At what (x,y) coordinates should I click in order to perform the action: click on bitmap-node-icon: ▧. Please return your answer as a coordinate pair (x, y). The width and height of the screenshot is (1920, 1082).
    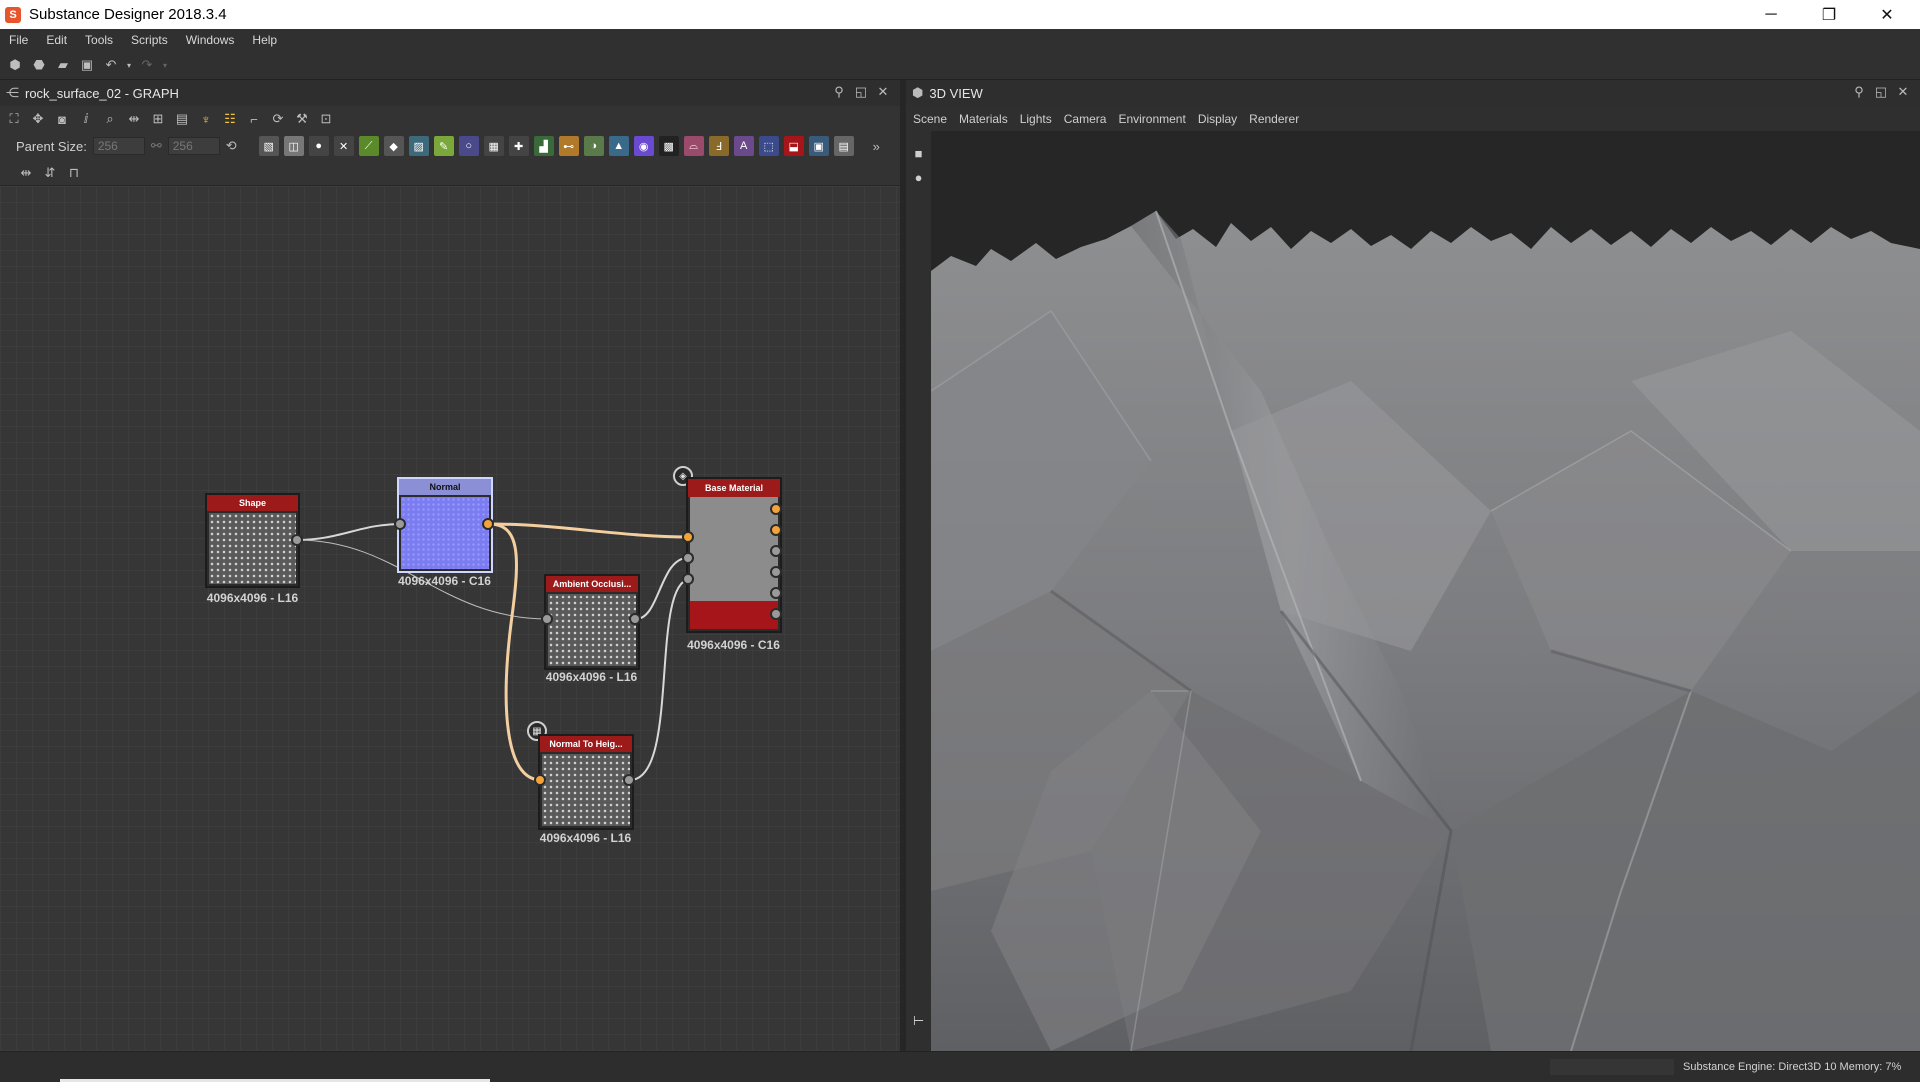
    Looking at the image, I should click on (268, 146).